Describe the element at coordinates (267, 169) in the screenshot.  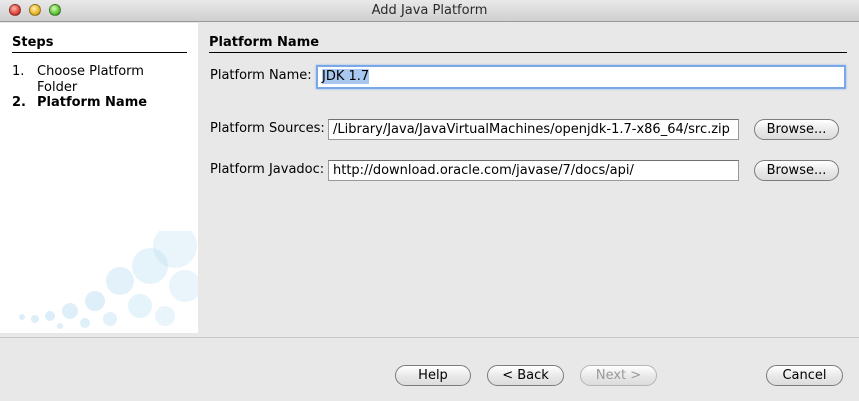
I see `platform-javadoc-label: Platform Javadoc:` at that location.